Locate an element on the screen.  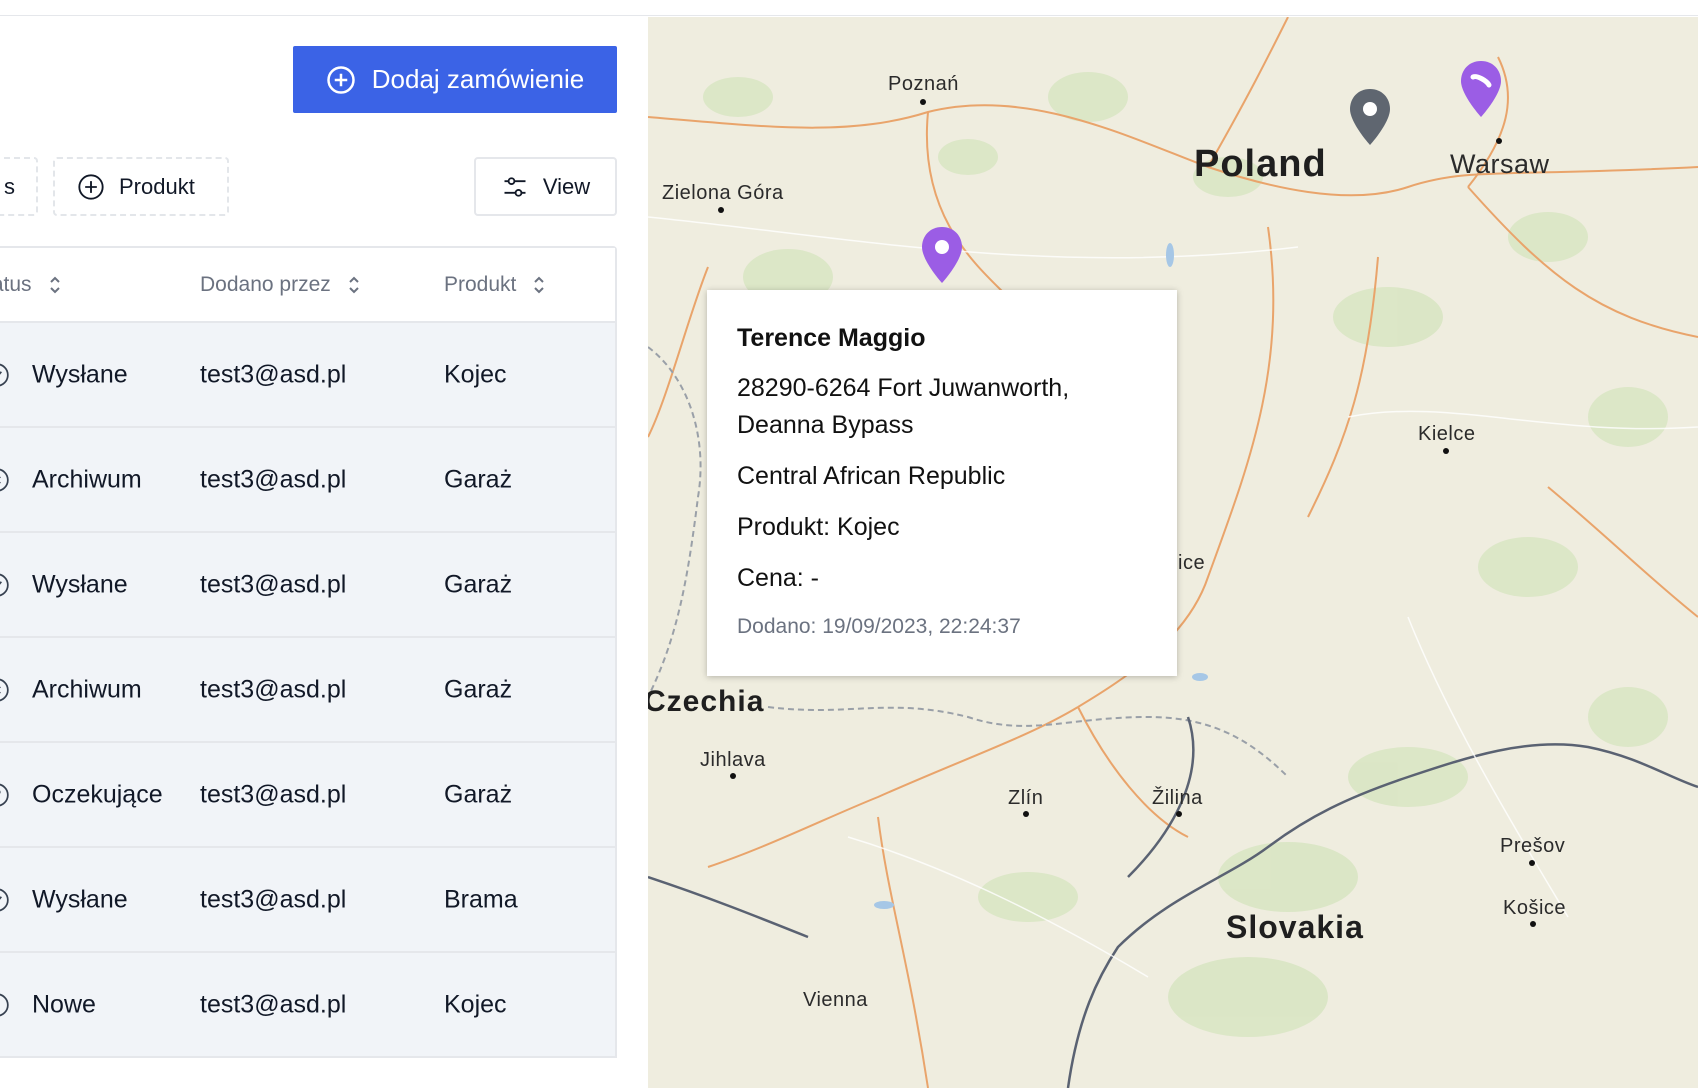
table-row: Wysłane test3@asd.pl Garaż is located at coordinates (307, 585).